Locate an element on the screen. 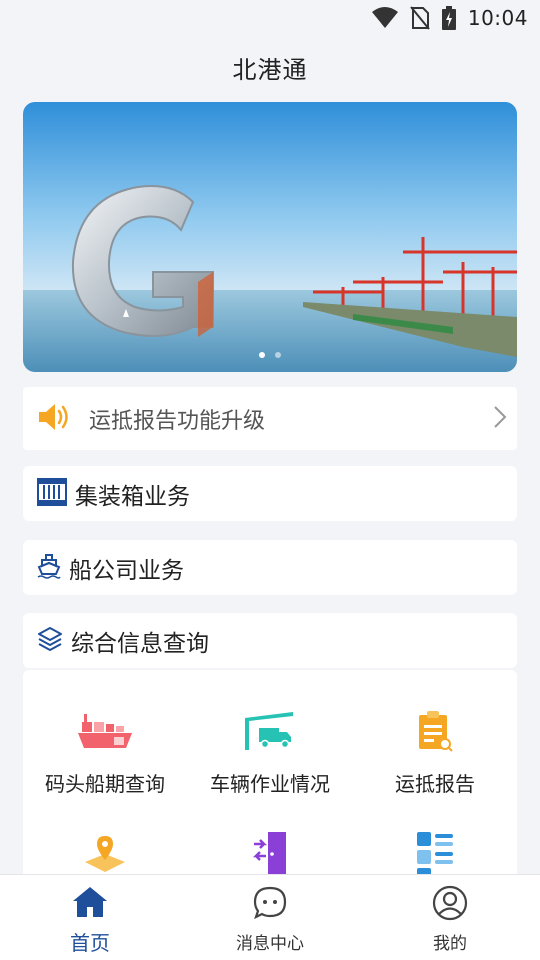 Image resolution: width=540 pixels, height=960 pixels. grid-item-arrival-report: 运抵报告 is located at coordinates (435, 746).